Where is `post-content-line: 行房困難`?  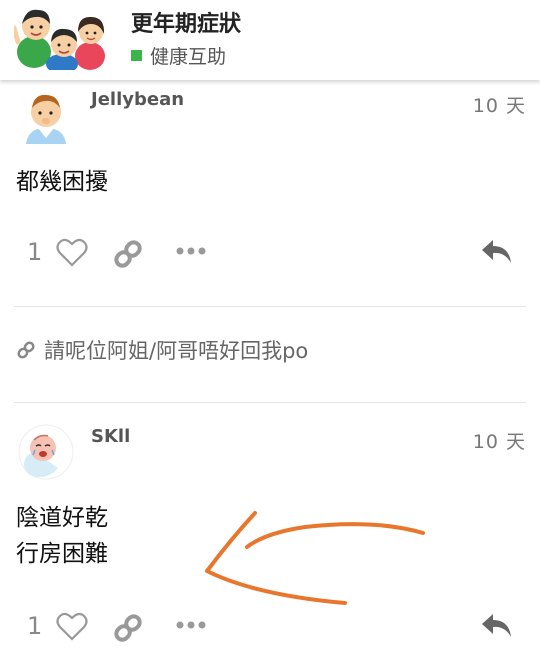 post-content-line: 行房困難 is located at coordinates (62, 554).